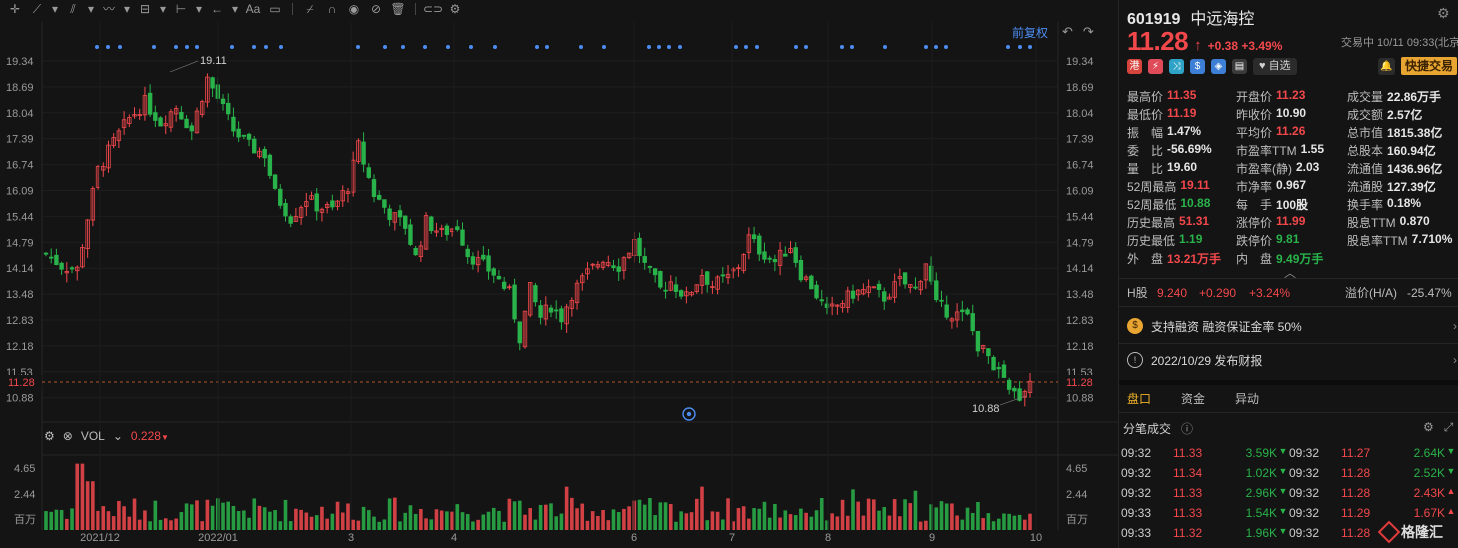 Image resolution: width=1458 pixels, height=548 pixels. I want to click on h-share-row: H股 9.240 +0.290 +3.24% 溢价(H/A) -25.47%, so click(1292, 292).